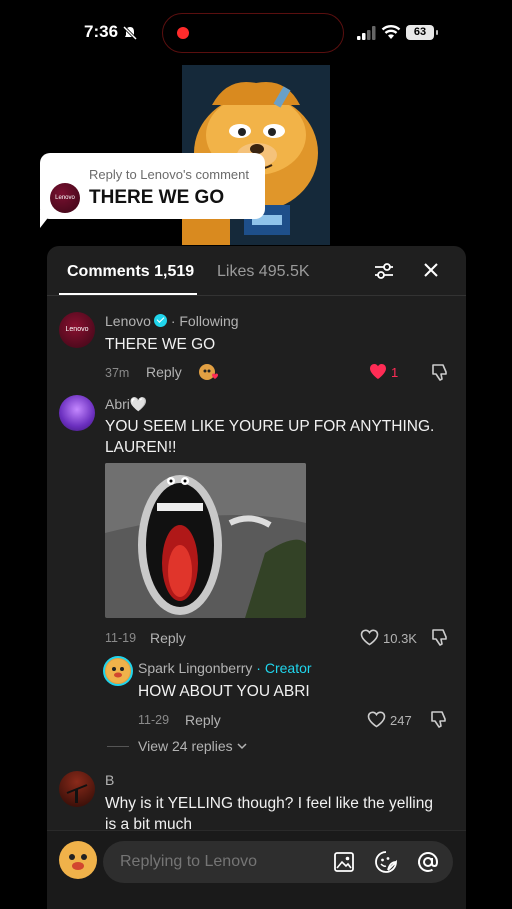 This screenshot has height=909, width=512. Describe the element at coordinates (220, 862) in the screenshot. I see `comment-input-field` at that location.